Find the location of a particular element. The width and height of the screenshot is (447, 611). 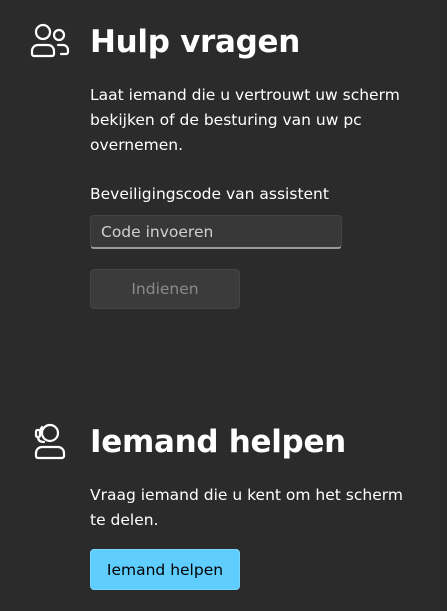

give-help-header: Iemand helpen is located at coordinates (187, 442).